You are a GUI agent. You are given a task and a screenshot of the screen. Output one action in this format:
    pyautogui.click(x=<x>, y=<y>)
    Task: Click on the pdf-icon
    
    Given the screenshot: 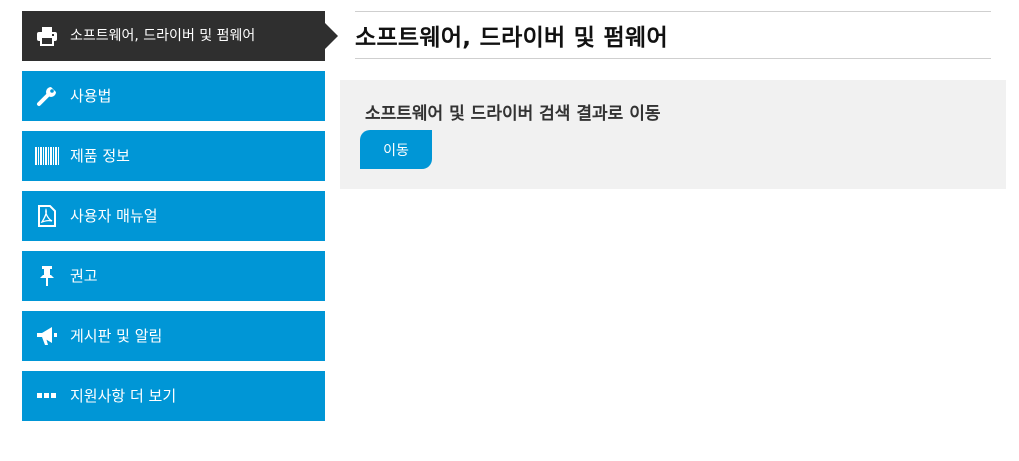 What is the action you would take?
    pyautogui.click(x=47, y=216)
    